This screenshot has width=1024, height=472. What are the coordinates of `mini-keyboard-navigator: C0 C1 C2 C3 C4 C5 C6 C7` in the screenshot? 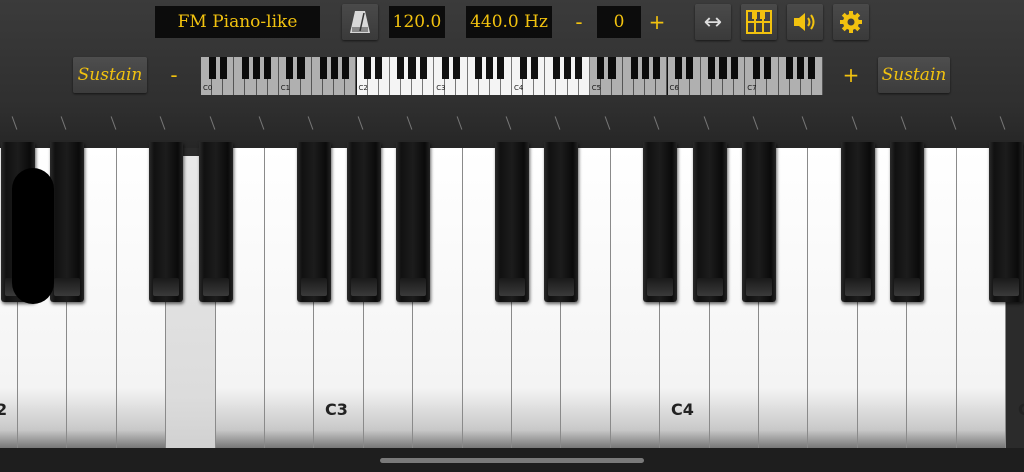 It's located at (512, 76).